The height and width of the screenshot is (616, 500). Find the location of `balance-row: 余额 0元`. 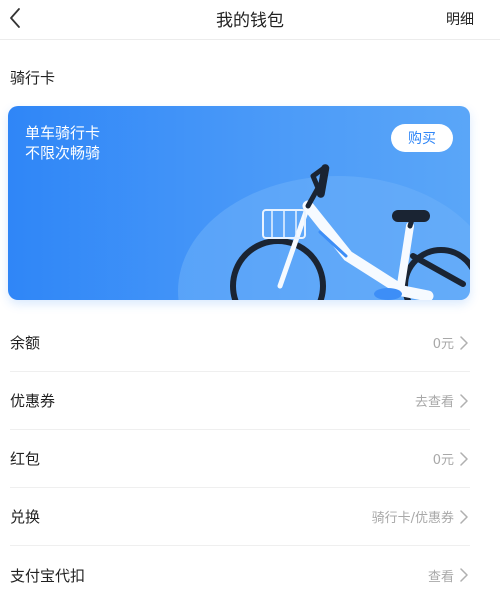

balance-row: 余额 0元 is located at coordinates (240, 343).